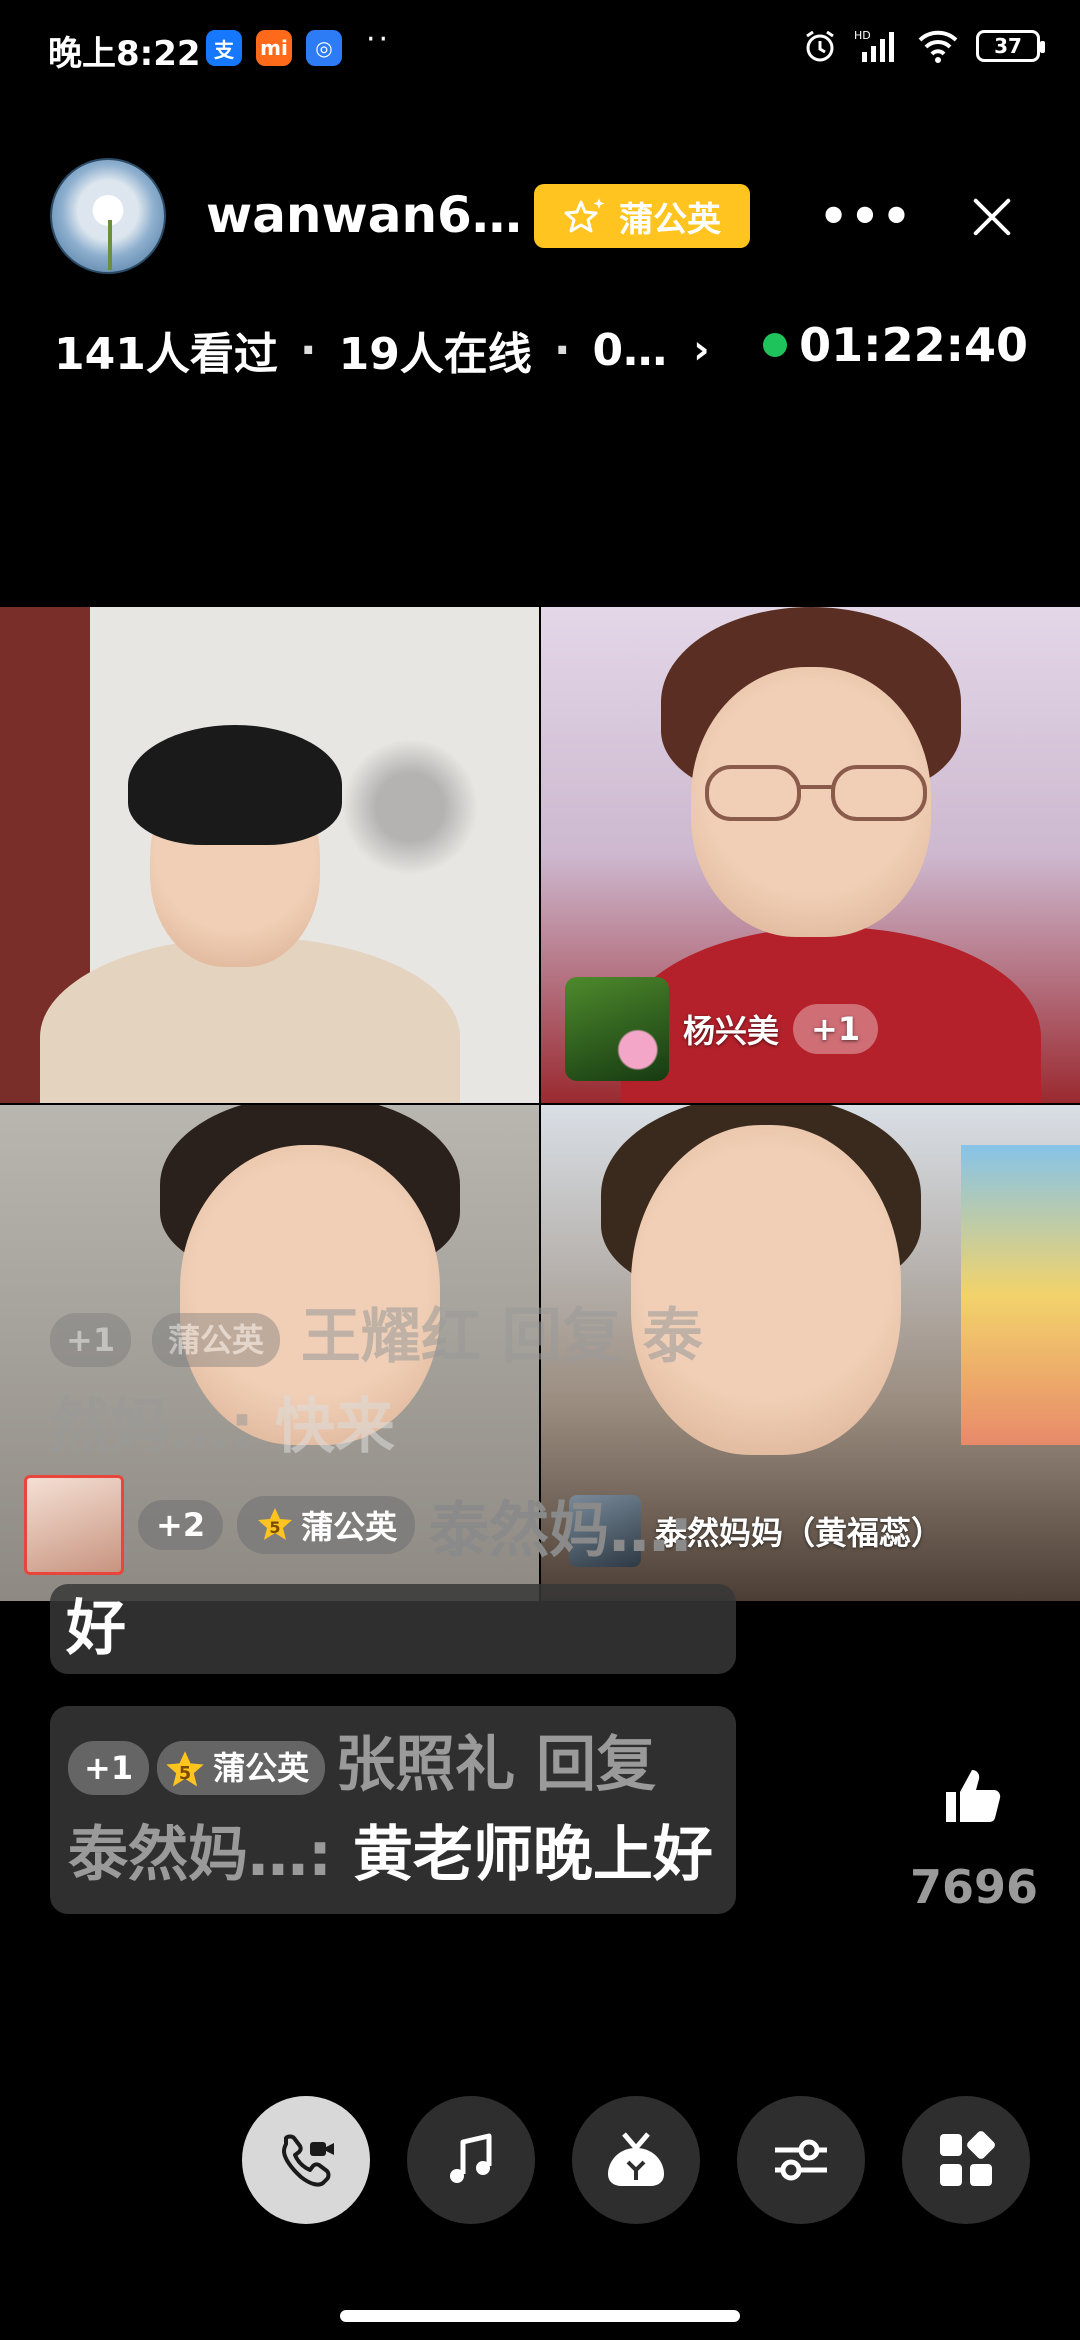  I want to click on more-apps-button, so click(966, 2160).